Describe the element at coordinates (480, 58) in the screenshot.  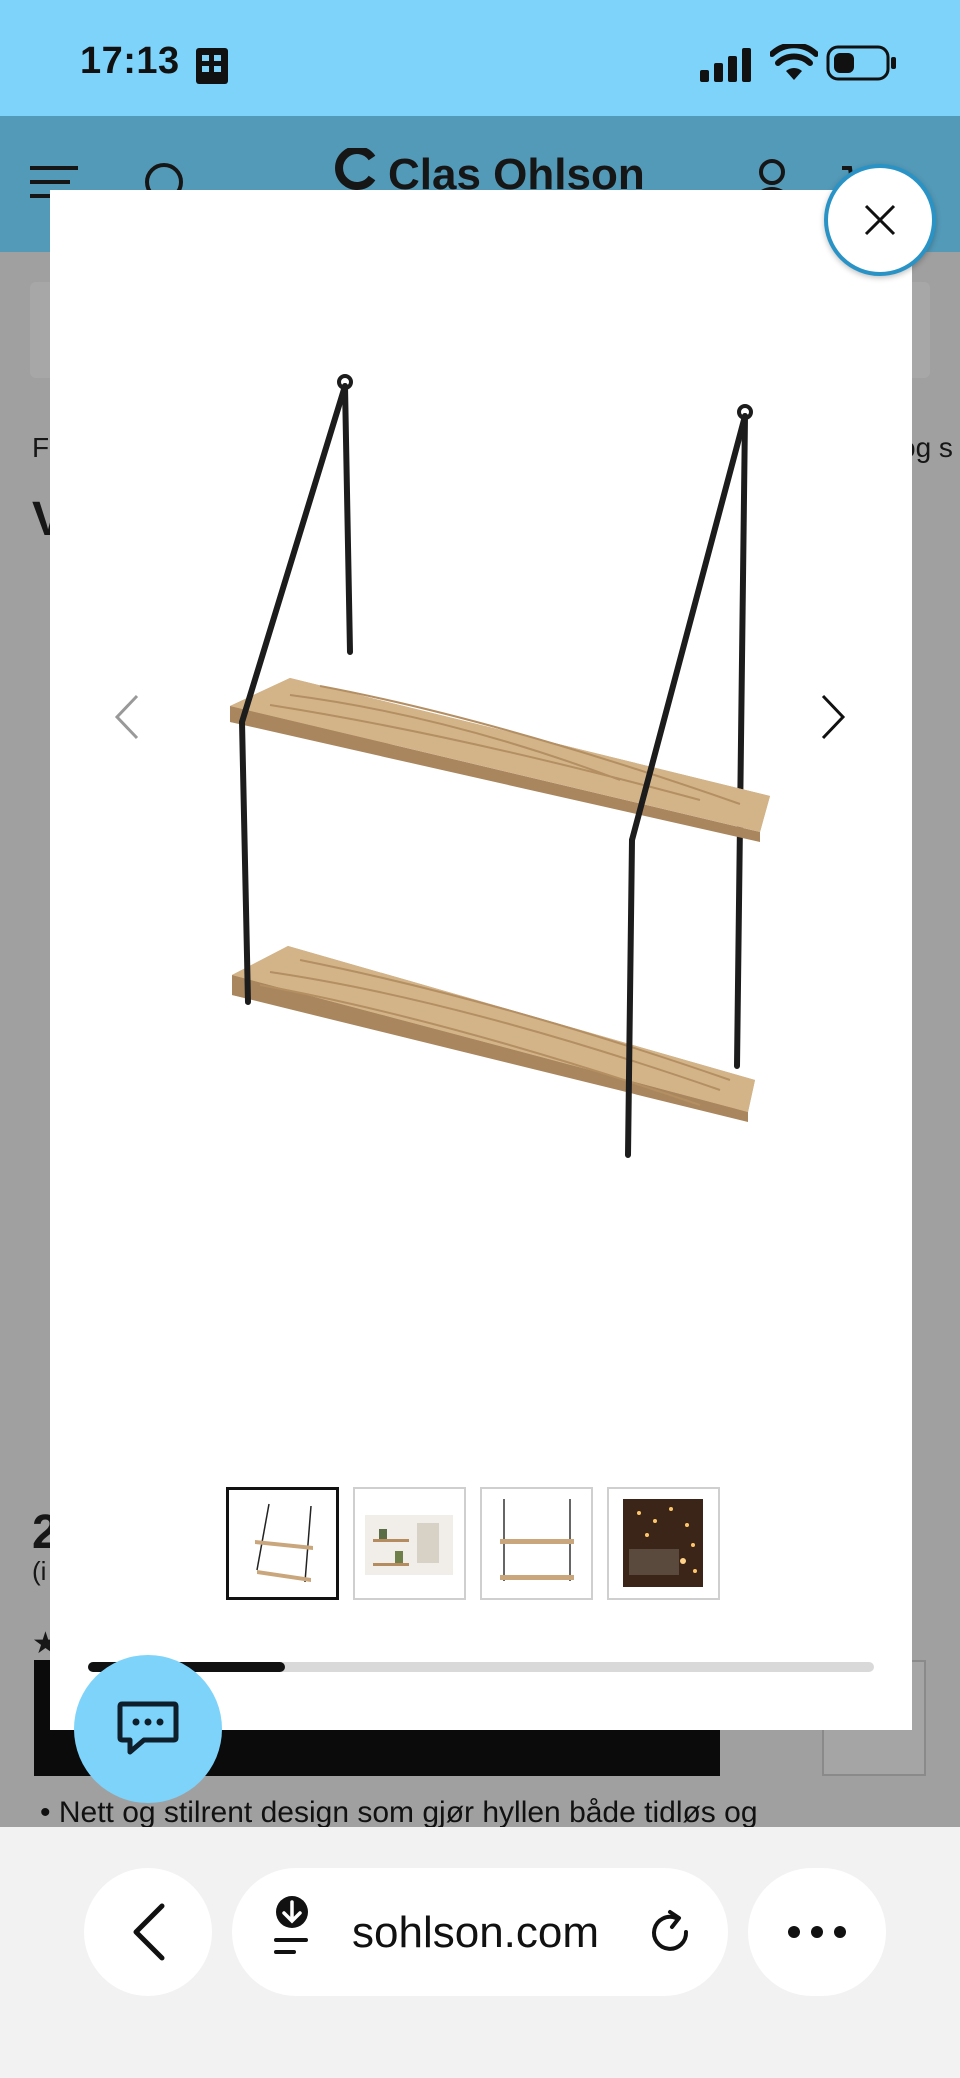
I see `status-bar: 17:13` at that location.